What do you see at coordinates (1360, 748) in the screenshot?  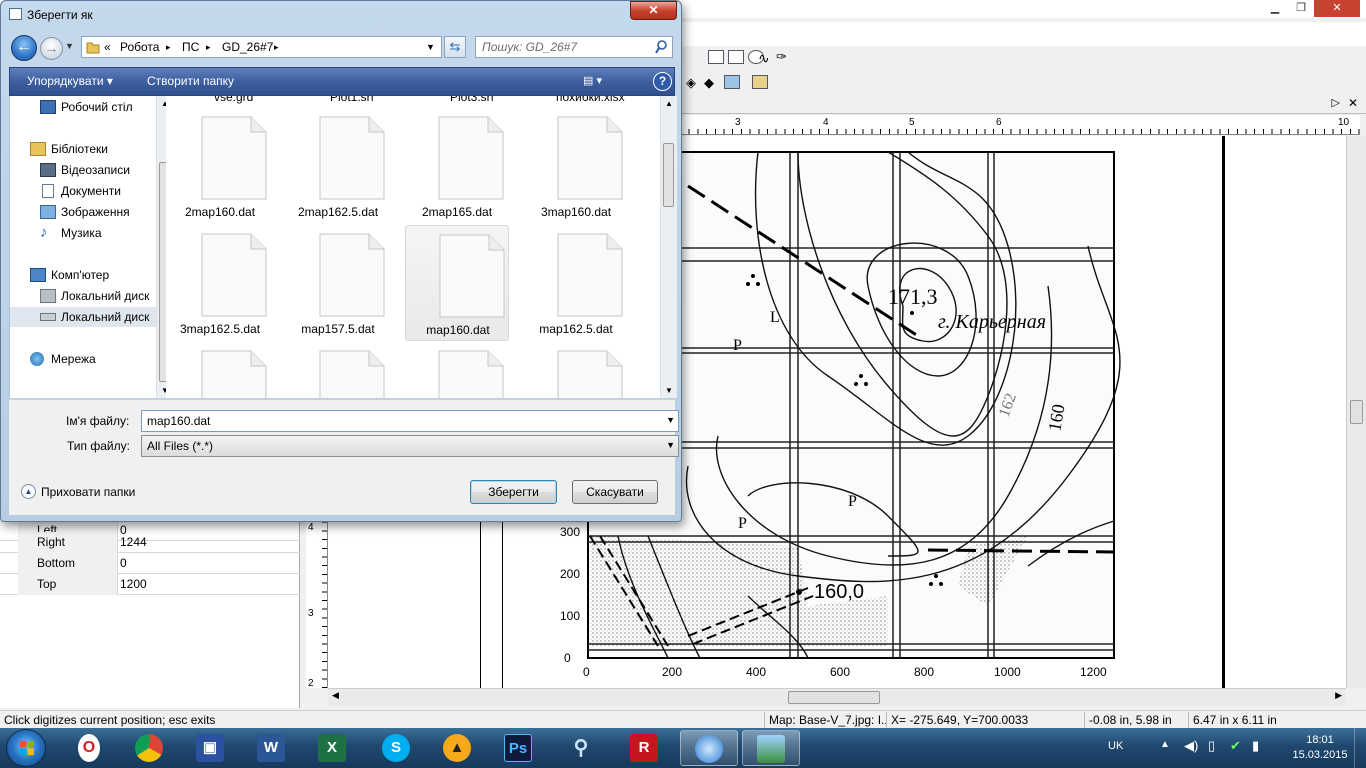 I see `show-desktop-button` at bounding box center [1360, 748].